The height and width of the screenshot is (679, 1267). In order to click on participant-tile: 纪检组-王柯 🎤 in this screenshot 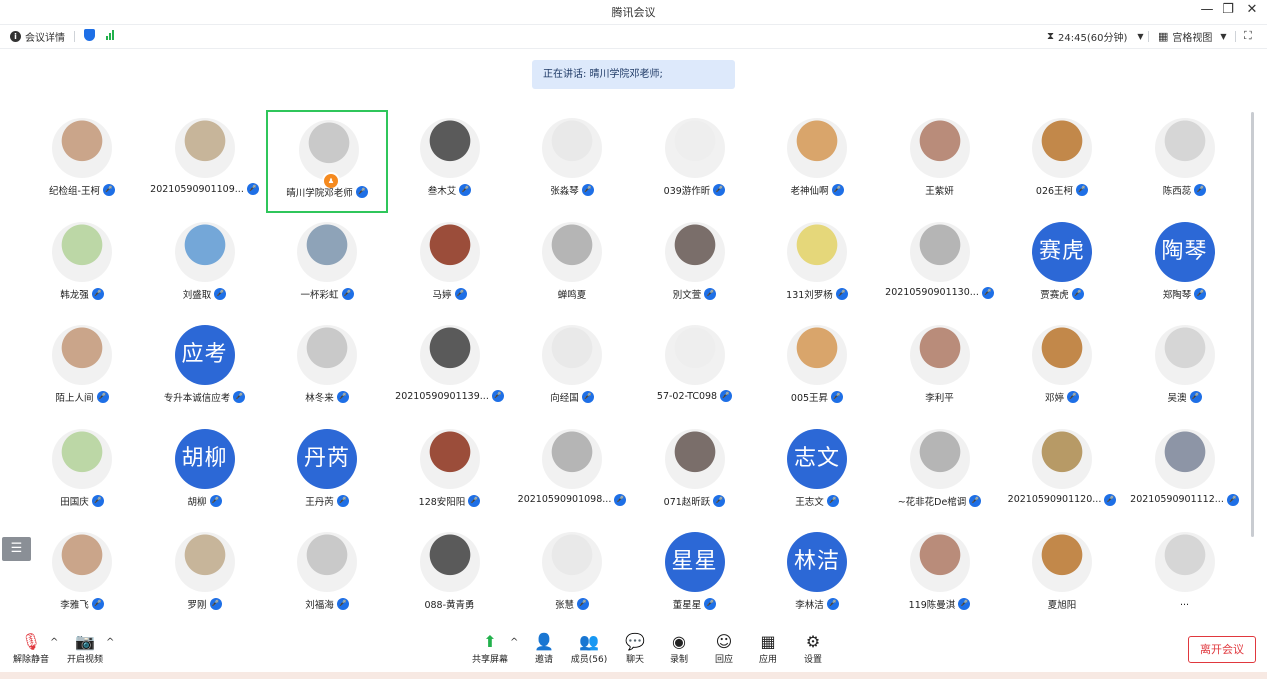, I will do `click(82, 161)`.